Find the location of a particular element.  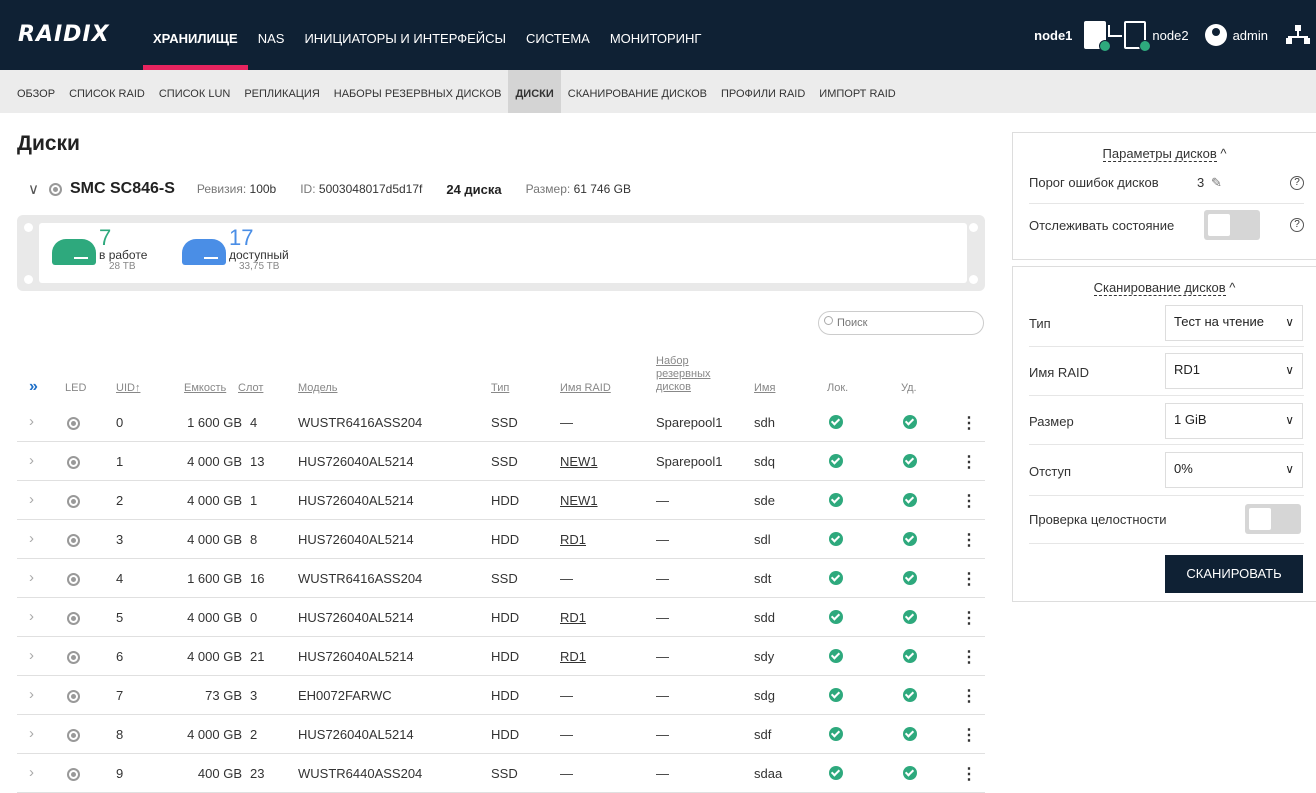

sub-nav-item: ИМПОРТ RAID is located at coordinates (857, 91).